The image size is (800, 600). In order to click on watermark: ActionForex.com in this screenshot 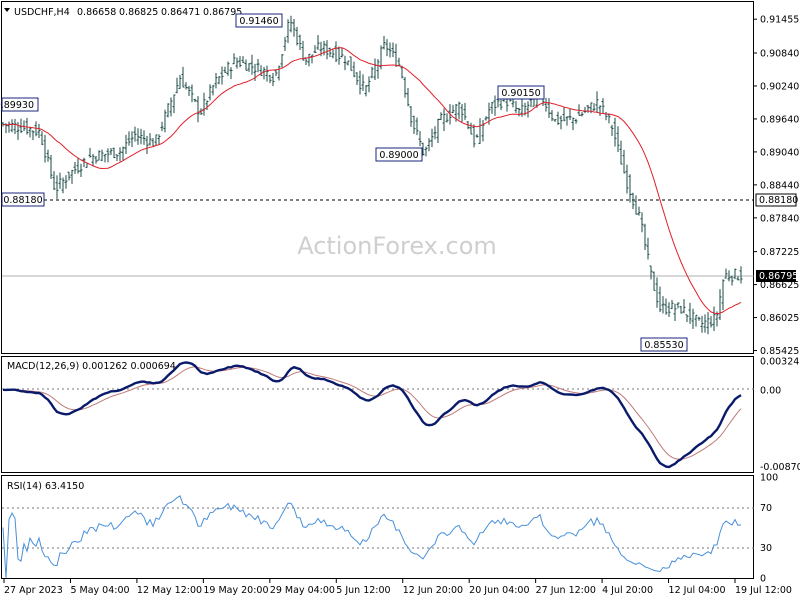, I will do `click(397, 246)`.